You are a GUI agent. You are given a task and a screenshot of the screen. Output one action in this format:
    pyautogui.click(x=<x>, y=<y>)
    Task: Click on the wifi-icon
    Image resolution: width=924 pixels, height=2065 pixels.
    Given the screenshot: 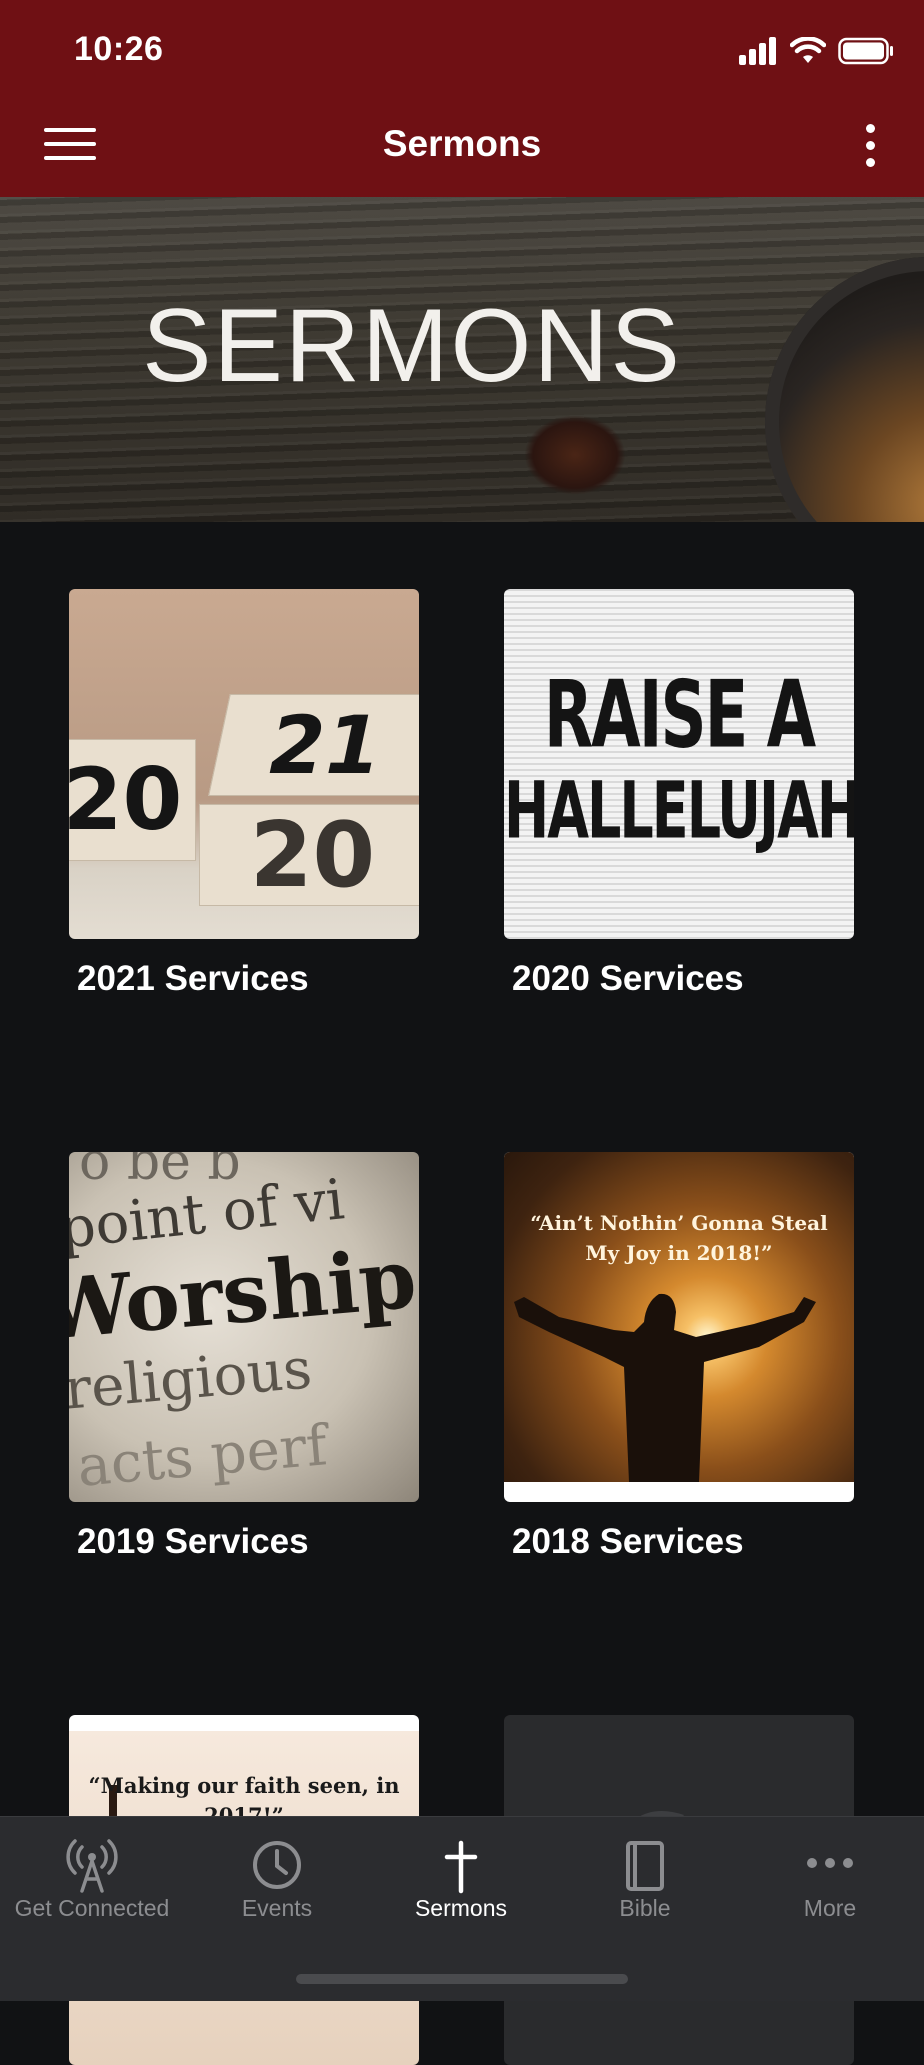 What is the action you would take?
    pyautogui.click(x=808, y=50)
    